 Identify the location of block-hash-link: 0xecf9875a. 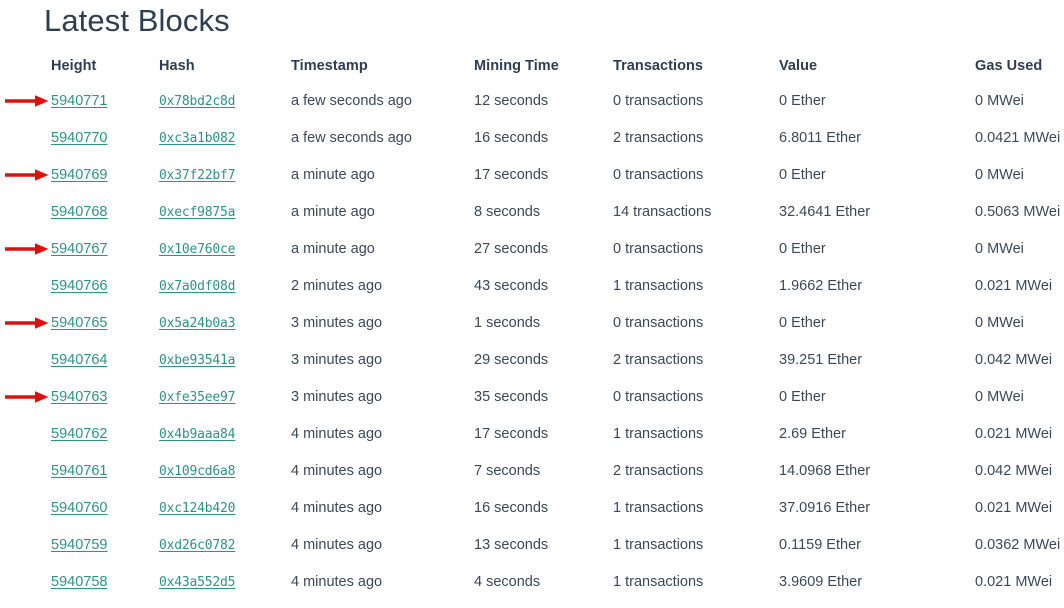
(197, 212).